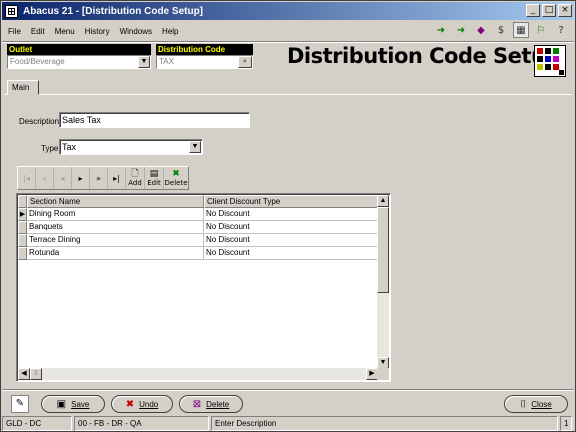 This screenshot has height=432, width=576. What do you see at coordinates (197, 404) in the screenshot?
I see `delete-record-icon: ⊠` at bounding box center [197, 404].